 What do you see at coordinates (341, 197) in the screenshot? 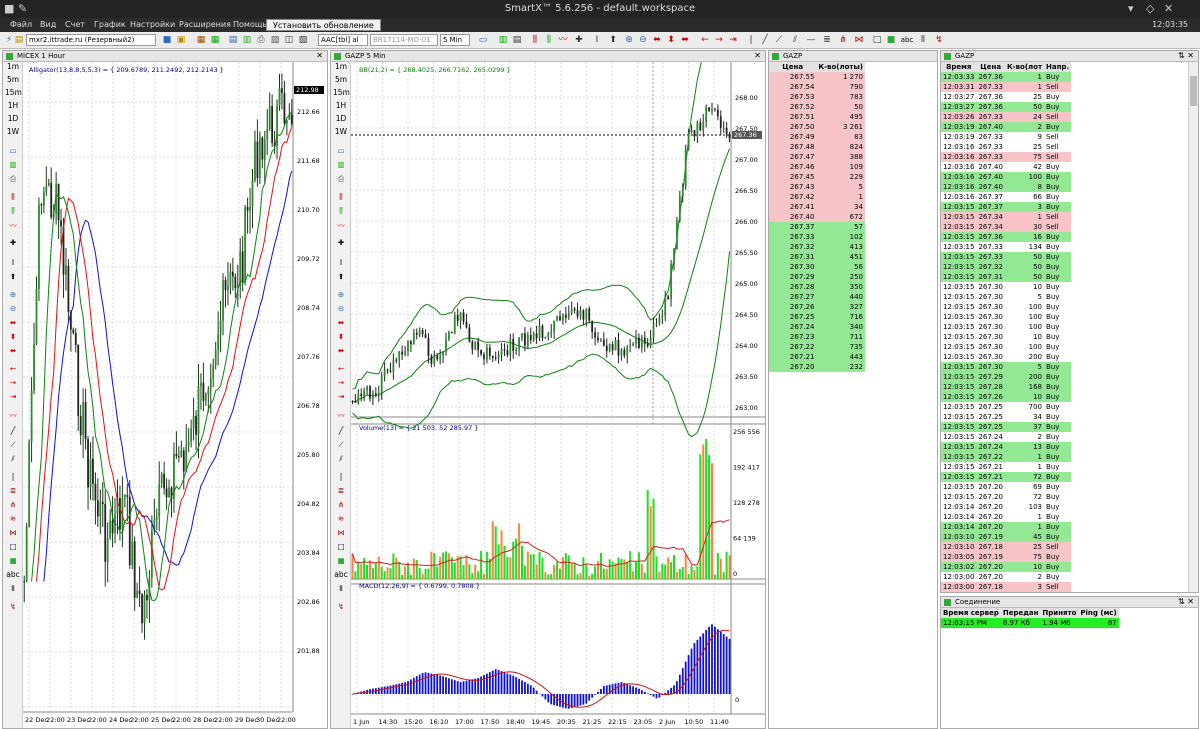
I see `bars-icon: ⫼` at bounding box center [341, 197].